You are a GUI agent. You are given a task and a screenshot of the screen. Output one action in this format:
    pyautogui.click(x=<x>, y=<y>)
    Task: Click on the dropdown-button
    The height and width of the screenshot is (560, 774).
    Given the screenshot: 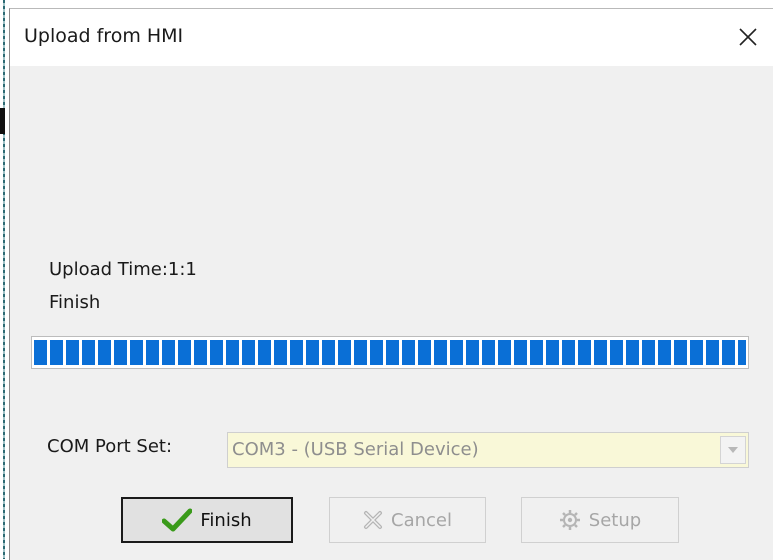 What is the action you would take?
    pyautogui.click(x=733, y=450)
    